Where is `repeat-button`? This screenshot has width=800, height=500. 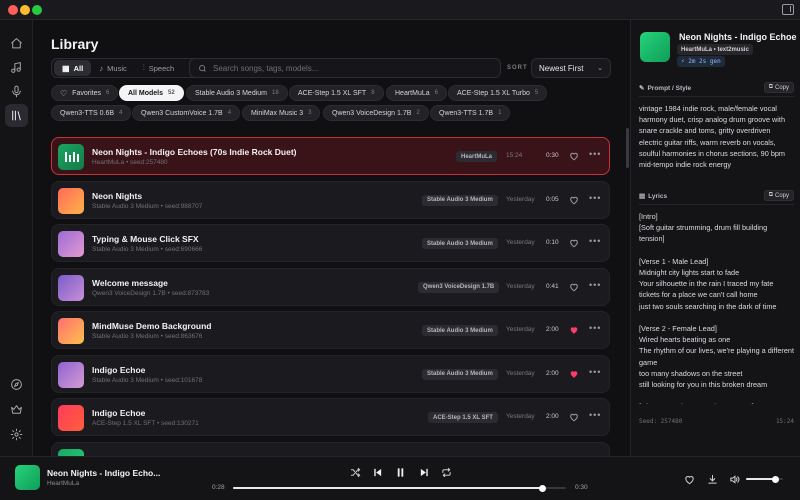 repeat-button is located at coordinates (446, 472).